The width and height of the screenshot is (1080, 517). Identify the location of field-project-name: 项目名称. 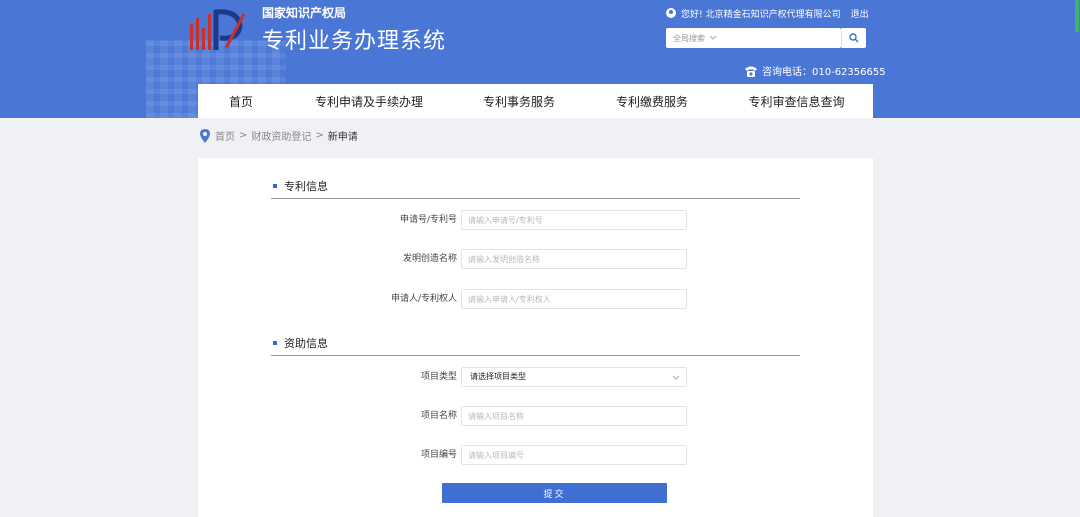
(535, 416).